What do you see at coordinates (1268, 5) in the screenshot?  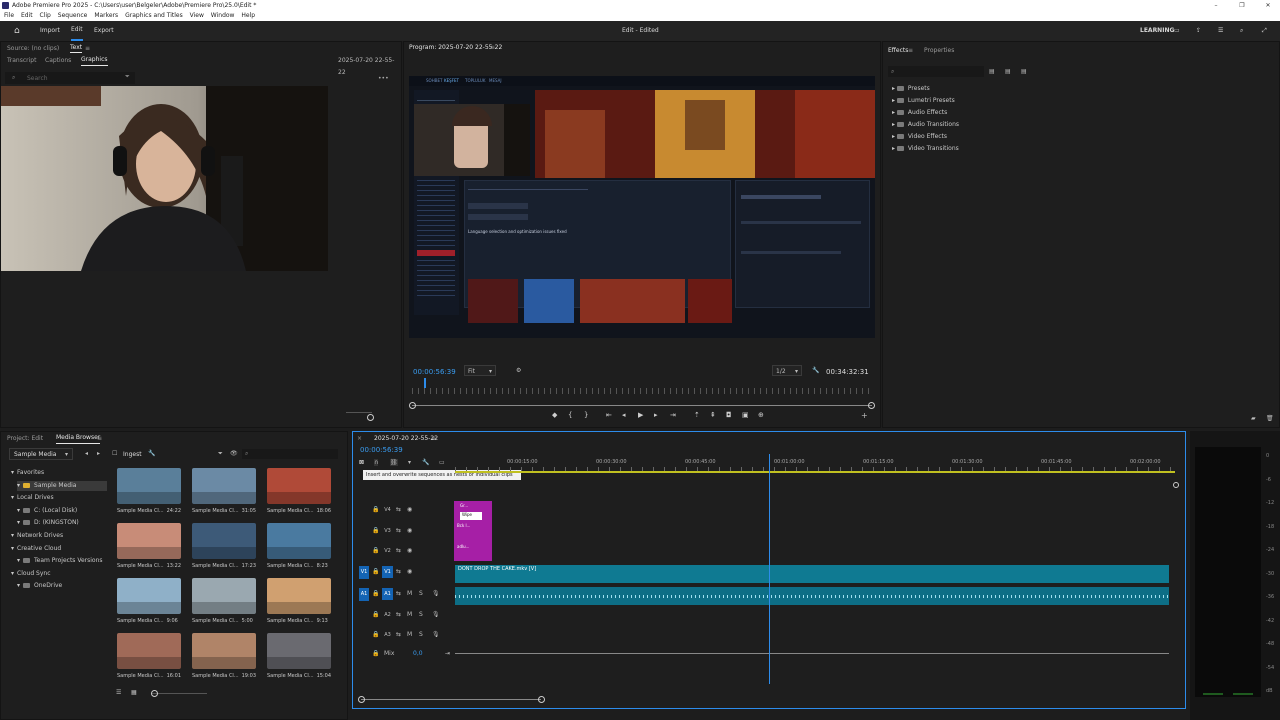 I see `close-button: ✕` at bounding box center [1268, 5].